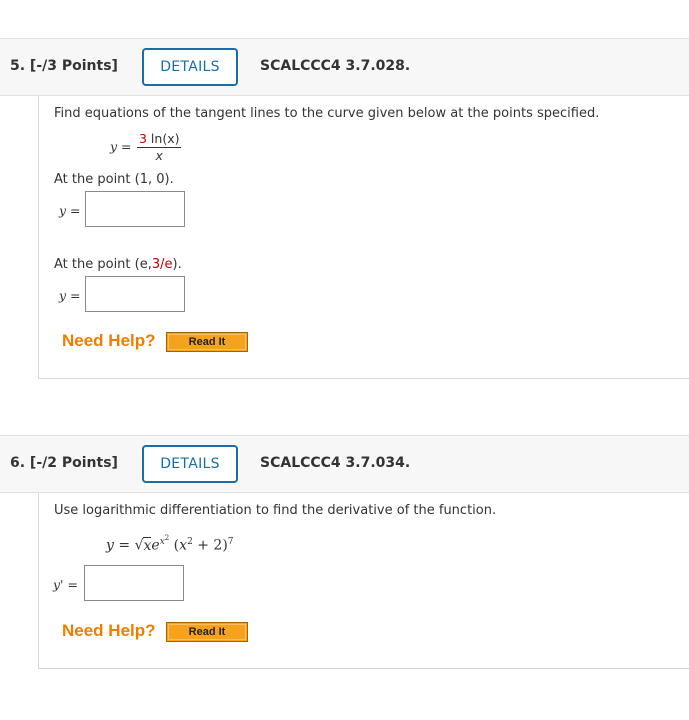  Describe the element at coordinates (174, 545) in the screenshot. I see `eq-paren-open: (` at that location.